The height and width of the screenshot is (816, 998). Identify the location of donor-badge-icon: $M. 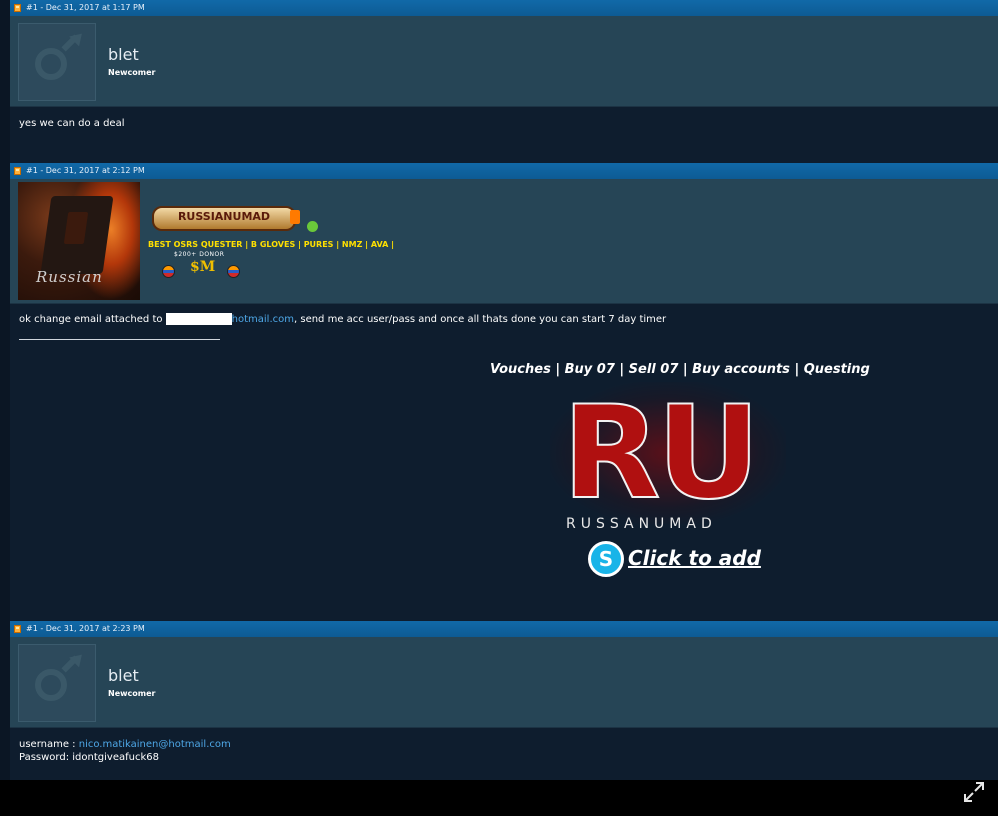
(203, 267).